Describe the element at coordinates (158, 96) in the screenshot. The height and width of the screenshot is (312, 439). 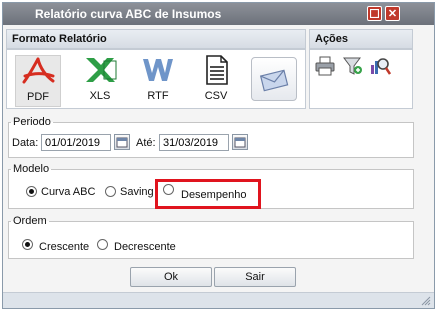
I see `format-rtf-label: RTF` at that location.